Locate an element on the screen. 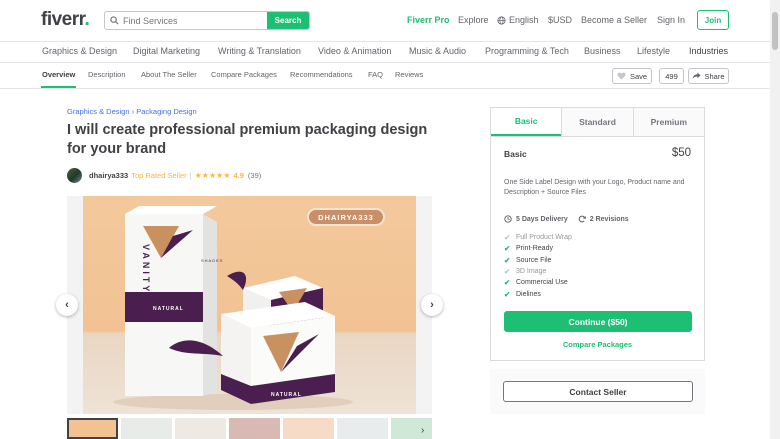 This screenshot has width=780, height=439. breadcrumb-graphics-design: Graphics & Design is located at coordinates (98, 111).